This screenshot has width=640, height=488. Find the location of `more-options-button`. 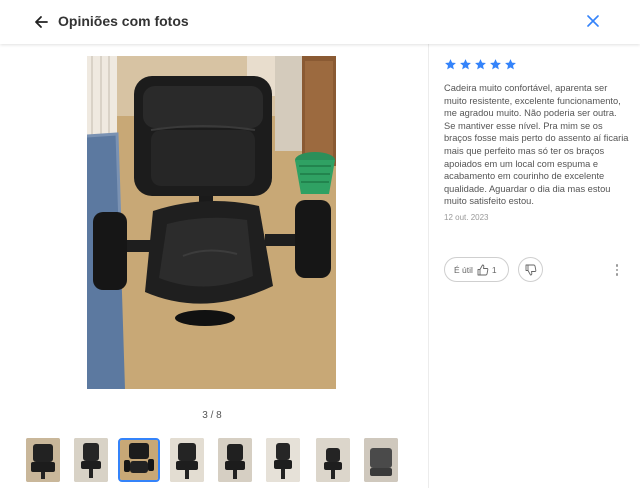

more-options-button is located at coordinates (617, 270).